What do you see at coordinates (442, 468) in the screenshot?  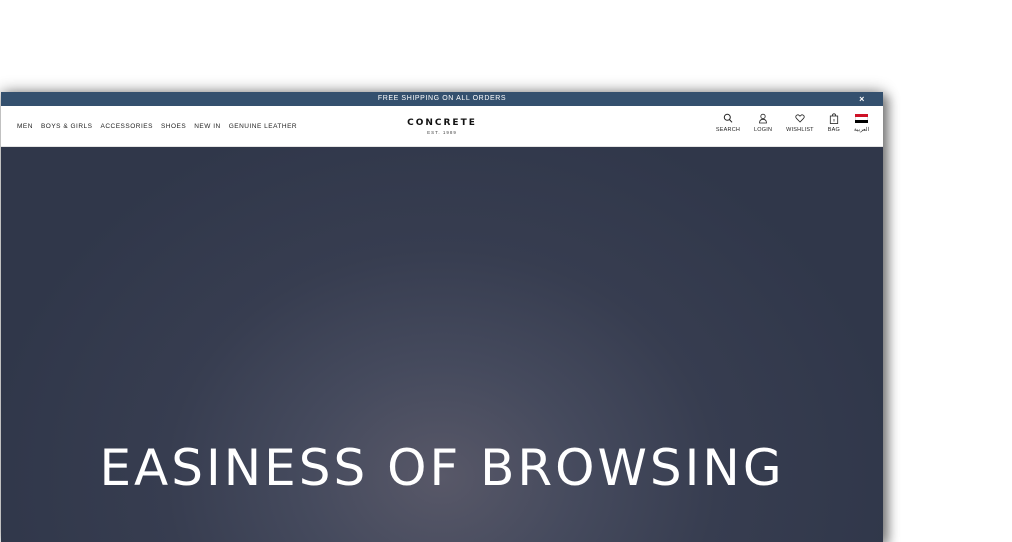 I see `hero-title: EASINESS OF BROWSING` at bounding box center [442, 468].